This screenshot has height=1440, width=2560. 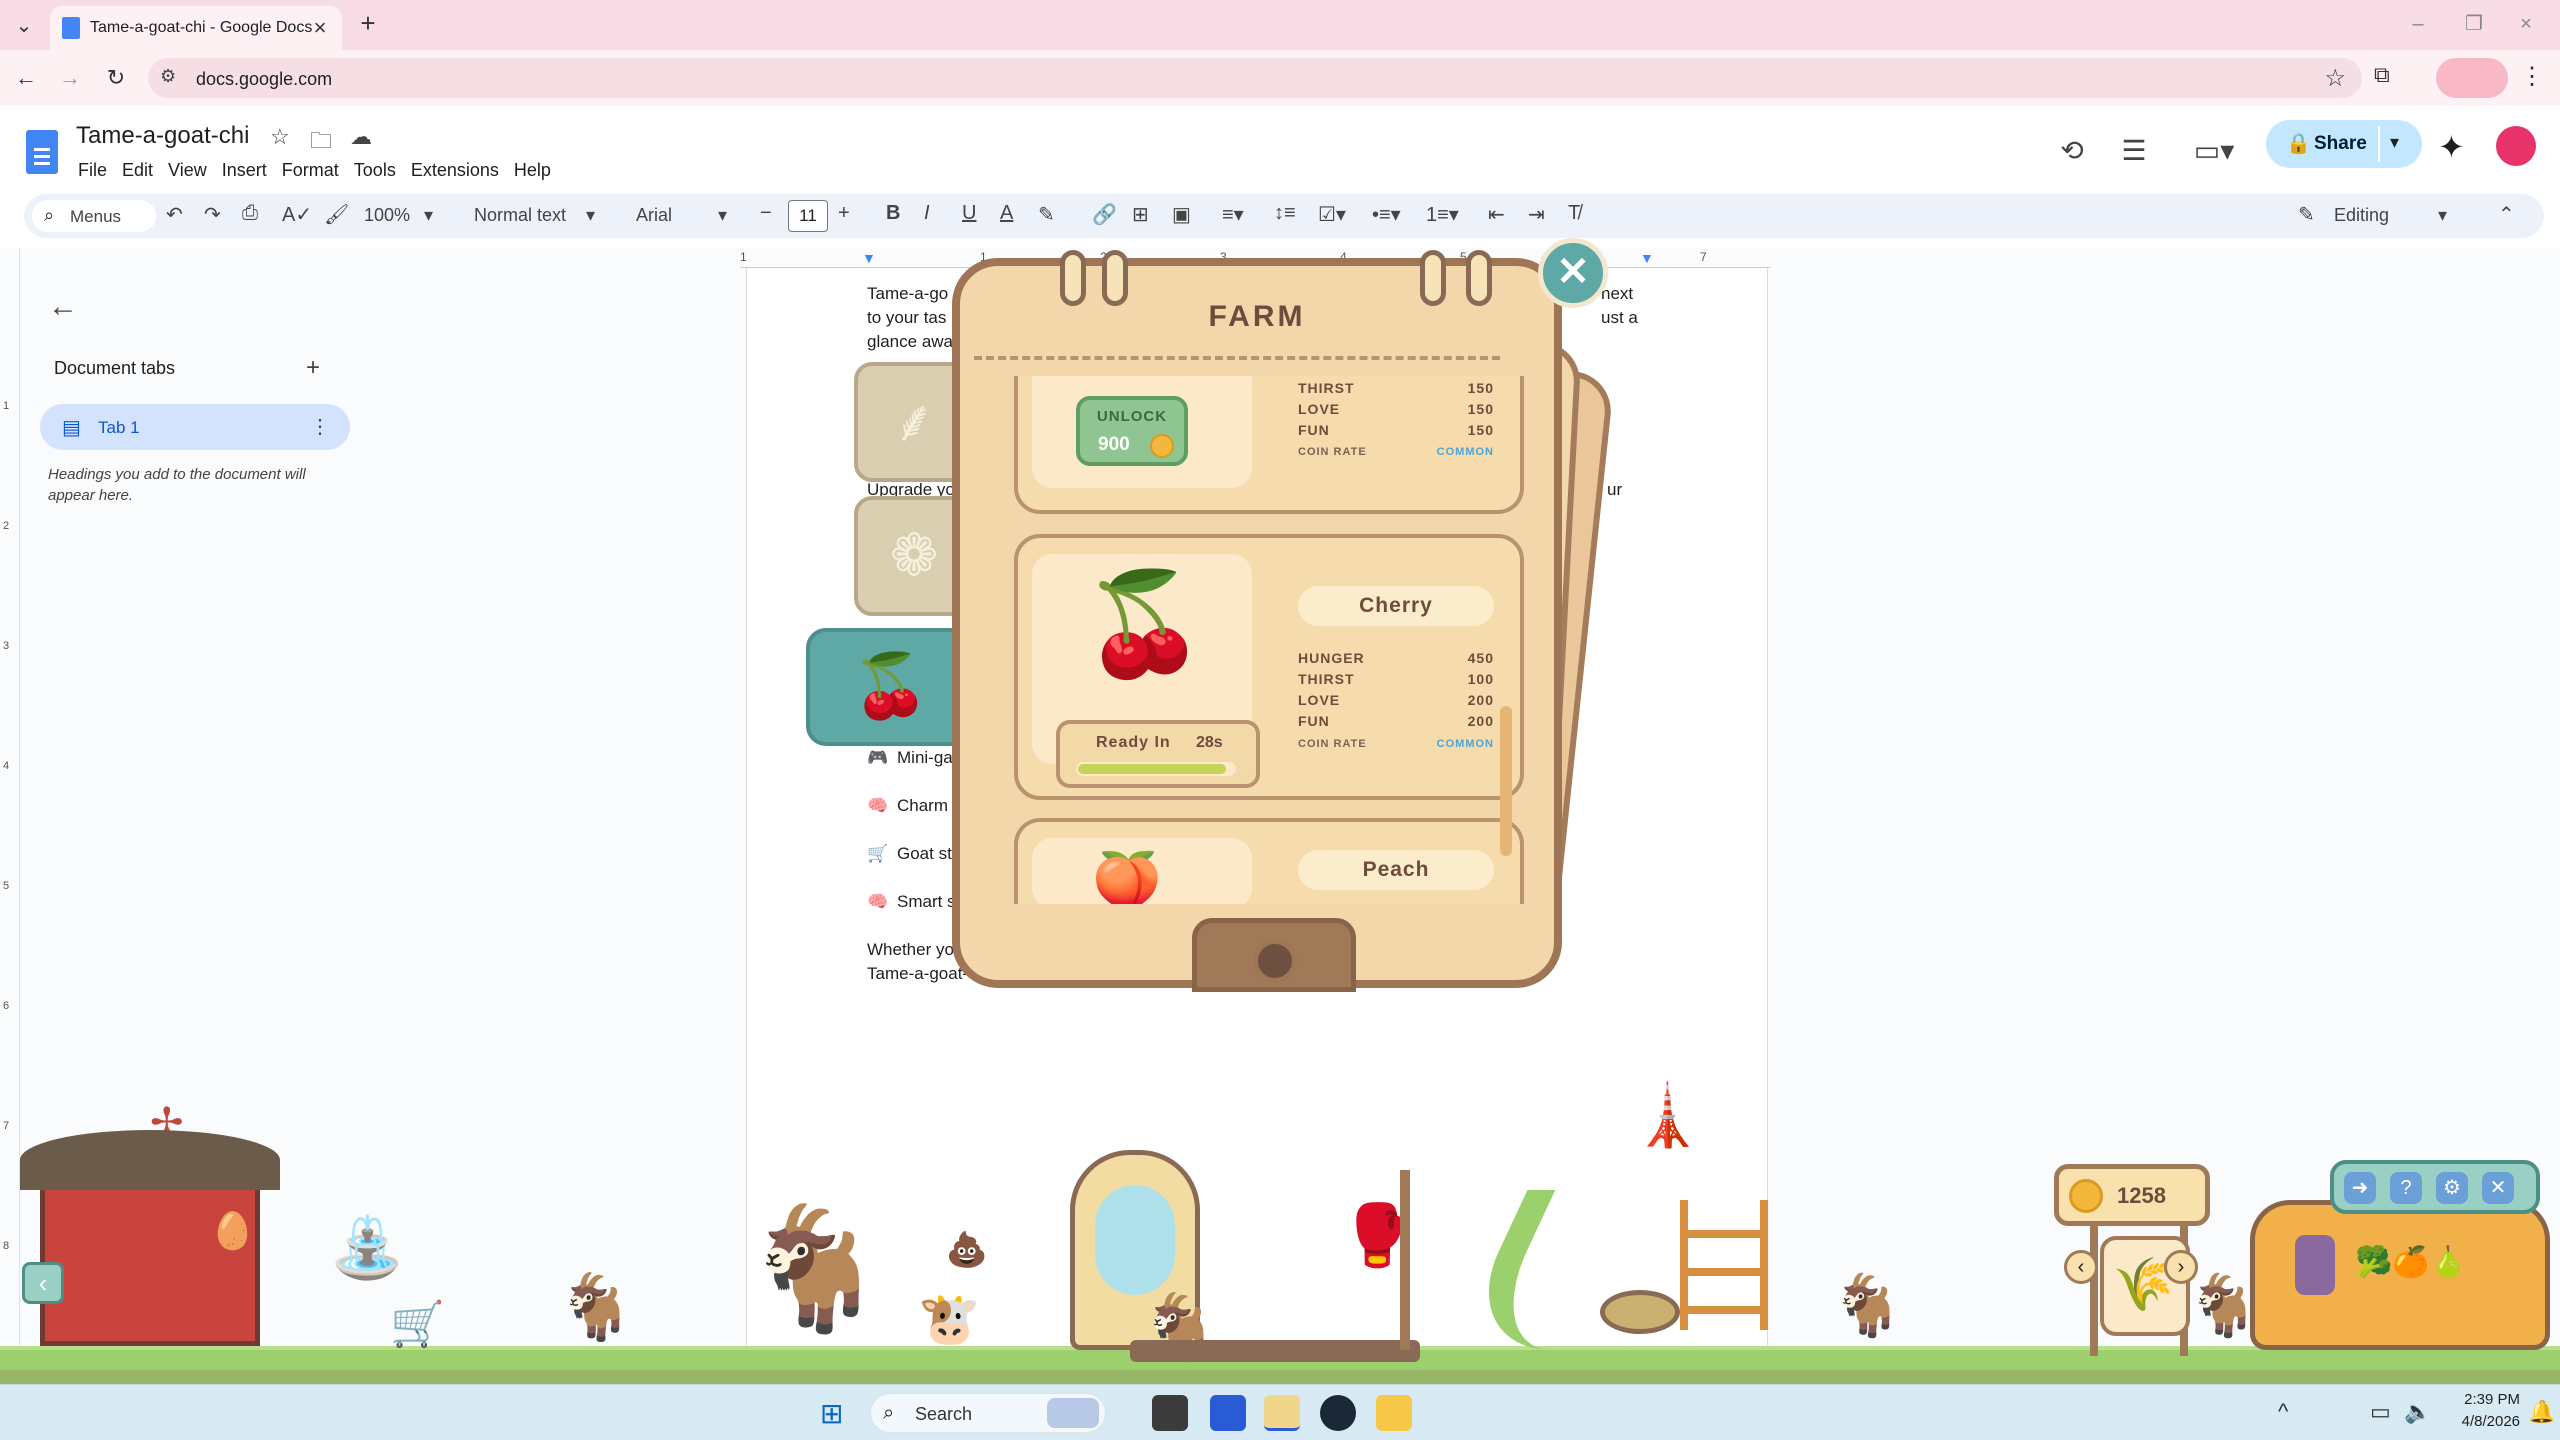 I want to click on star-icon: ☆, so click(x=280, y=137).